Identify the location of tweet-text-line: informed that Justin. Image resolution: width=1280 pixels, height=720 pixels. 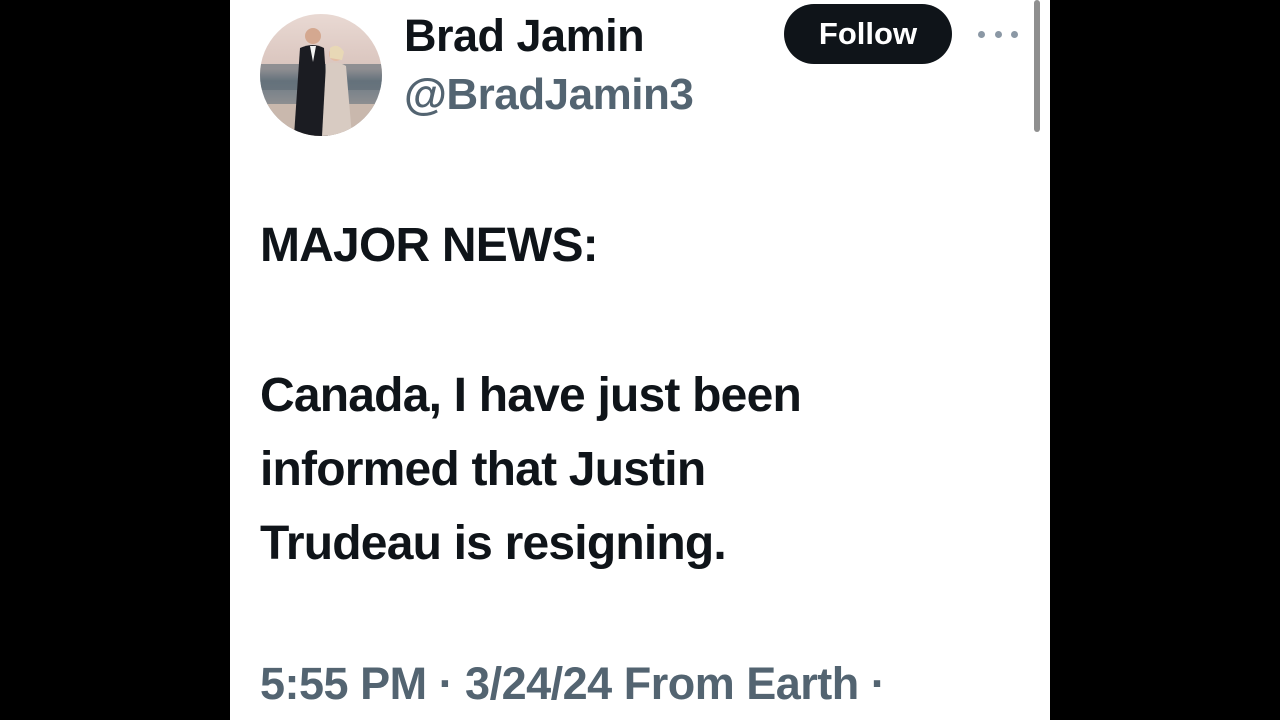
(483, 469).